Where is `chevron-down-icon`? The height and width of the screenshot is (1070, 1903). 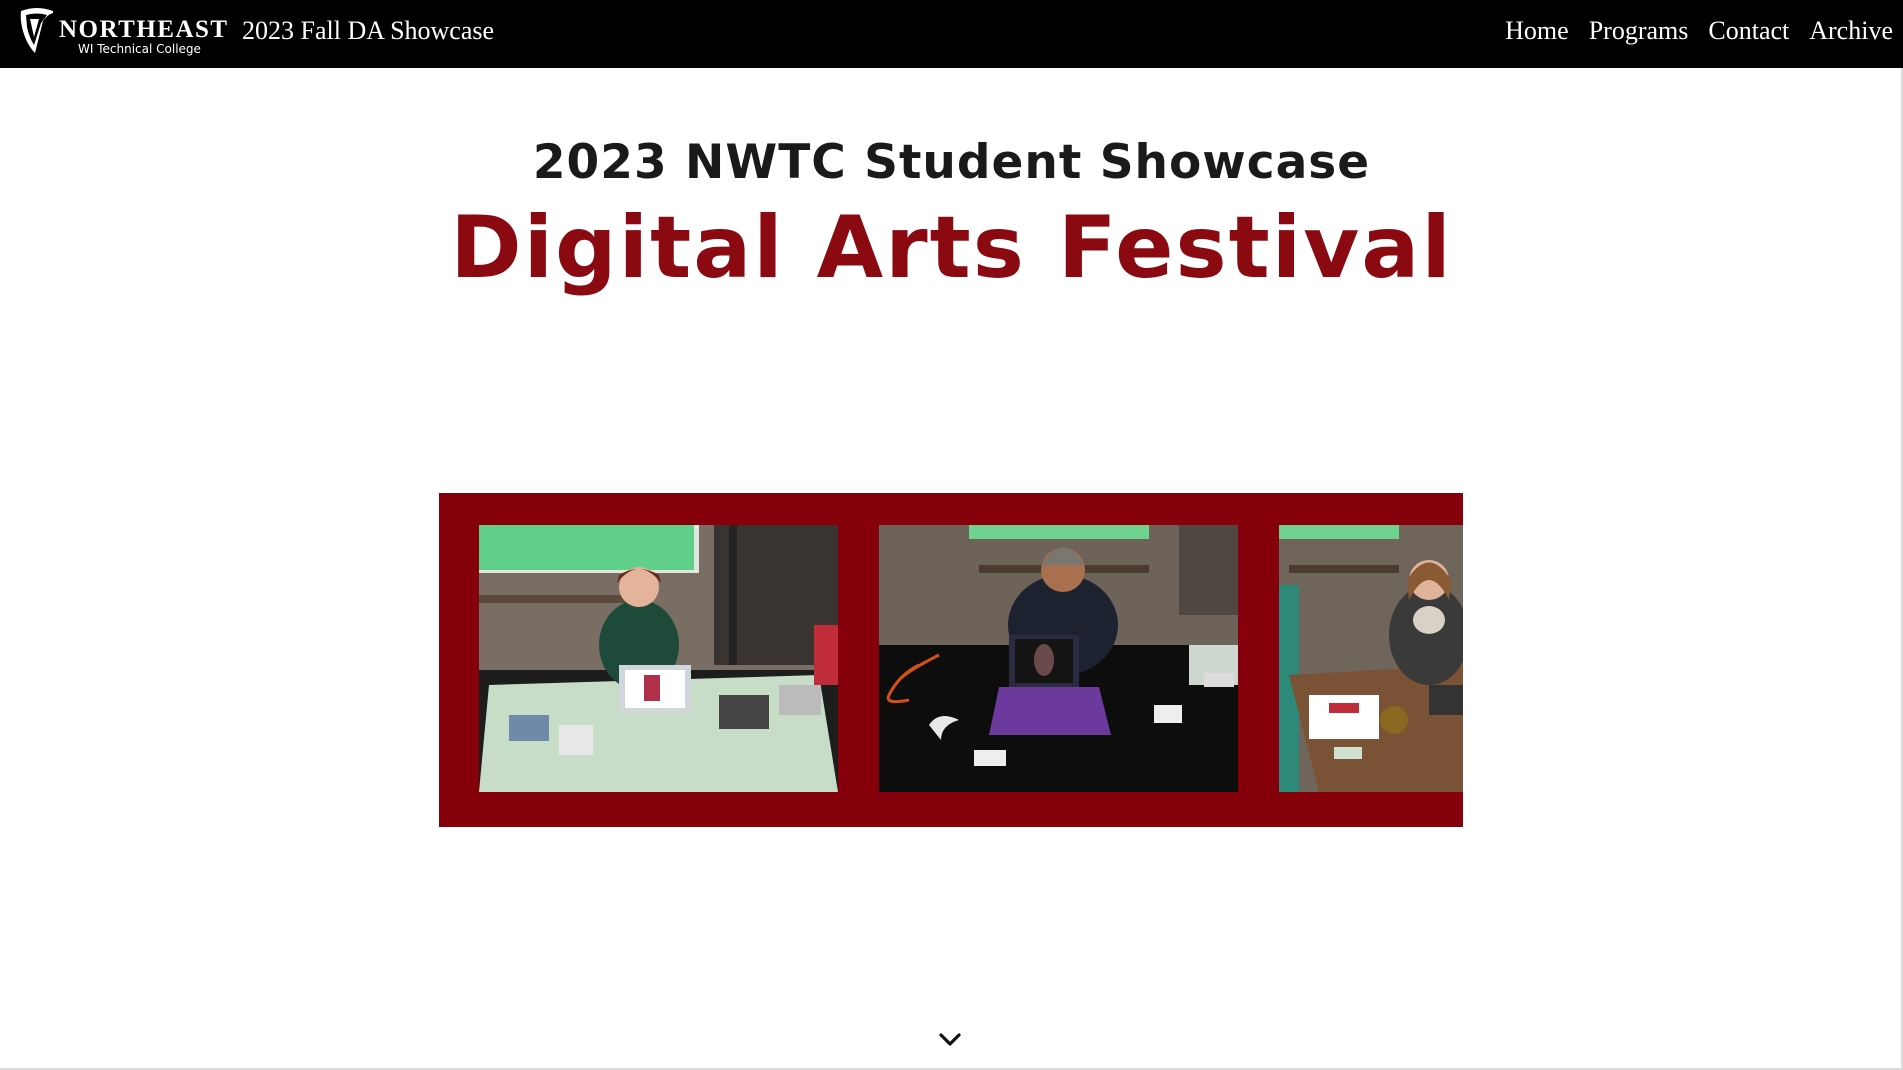 chevron-down-icon is located at coordinates (950, 1039).